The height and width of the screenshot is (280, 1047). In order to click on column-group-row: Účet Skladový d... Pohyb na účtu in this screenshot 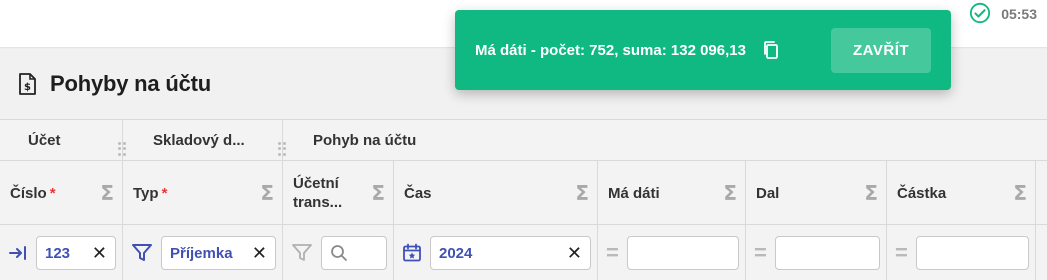, I will do `click(523, 140)`.